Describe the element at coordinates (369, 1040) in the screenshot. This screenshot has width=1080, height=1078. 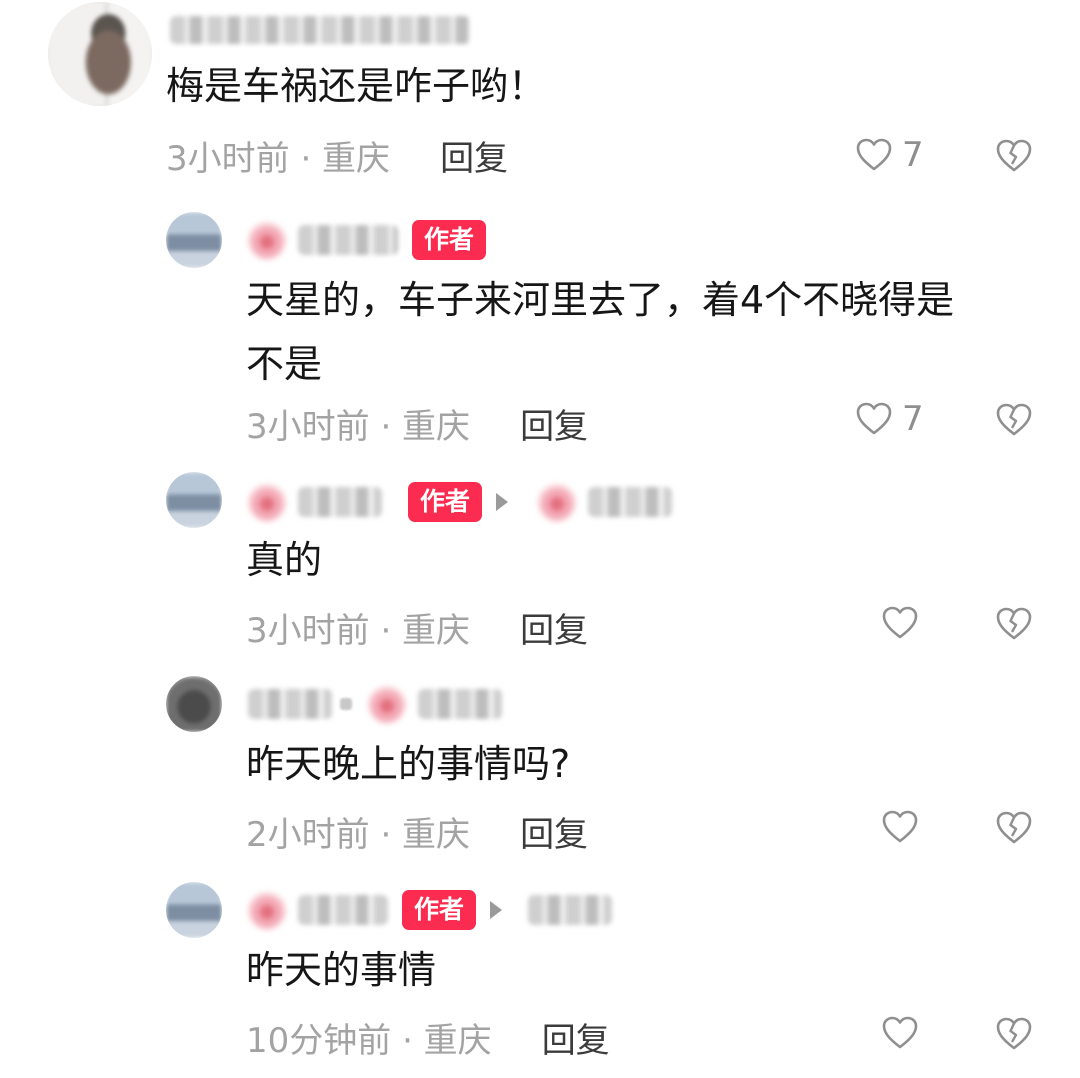
I see `time-location: 10分钟前 · 重庆` at that location.